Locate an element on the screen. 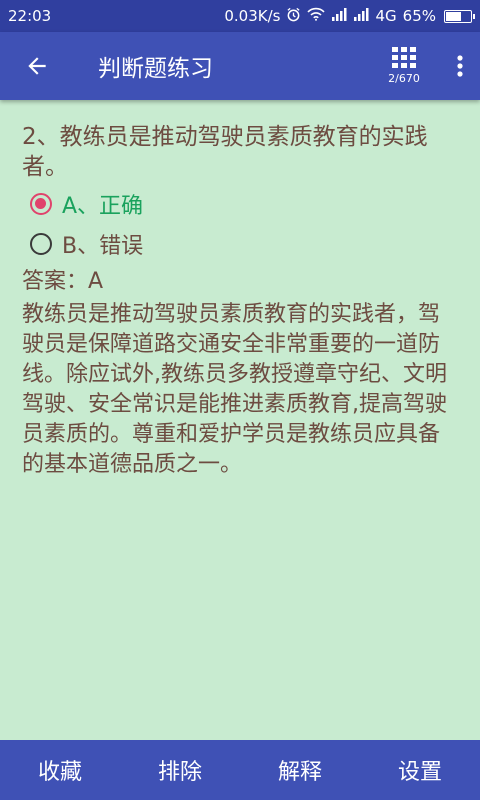 Image resolution: width=480 pixels, height=800 pixels. more-vert-icon is located at coordinates (460, 66).